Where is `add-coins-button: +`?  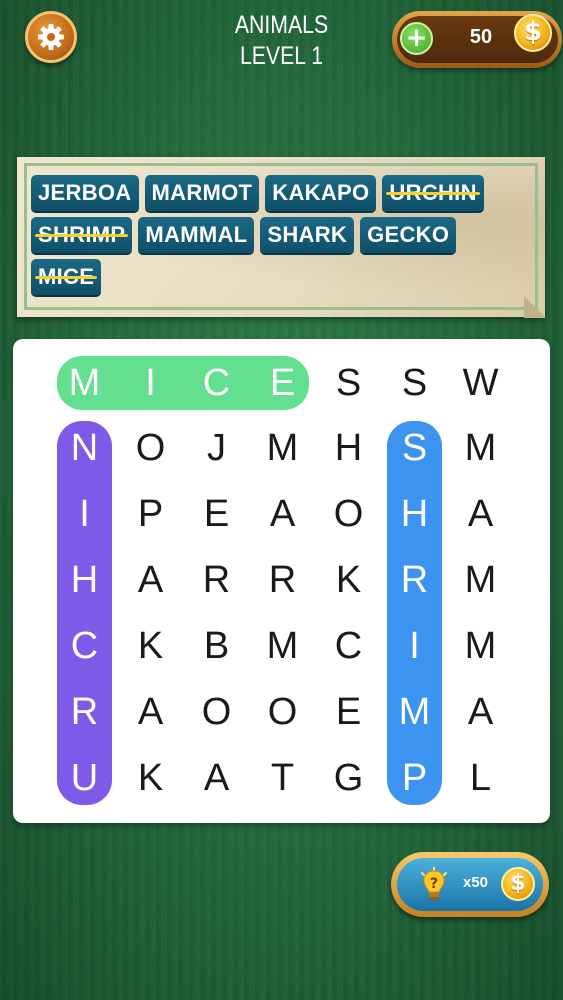
add-coins-button: + is located at coordinates (416, 38).